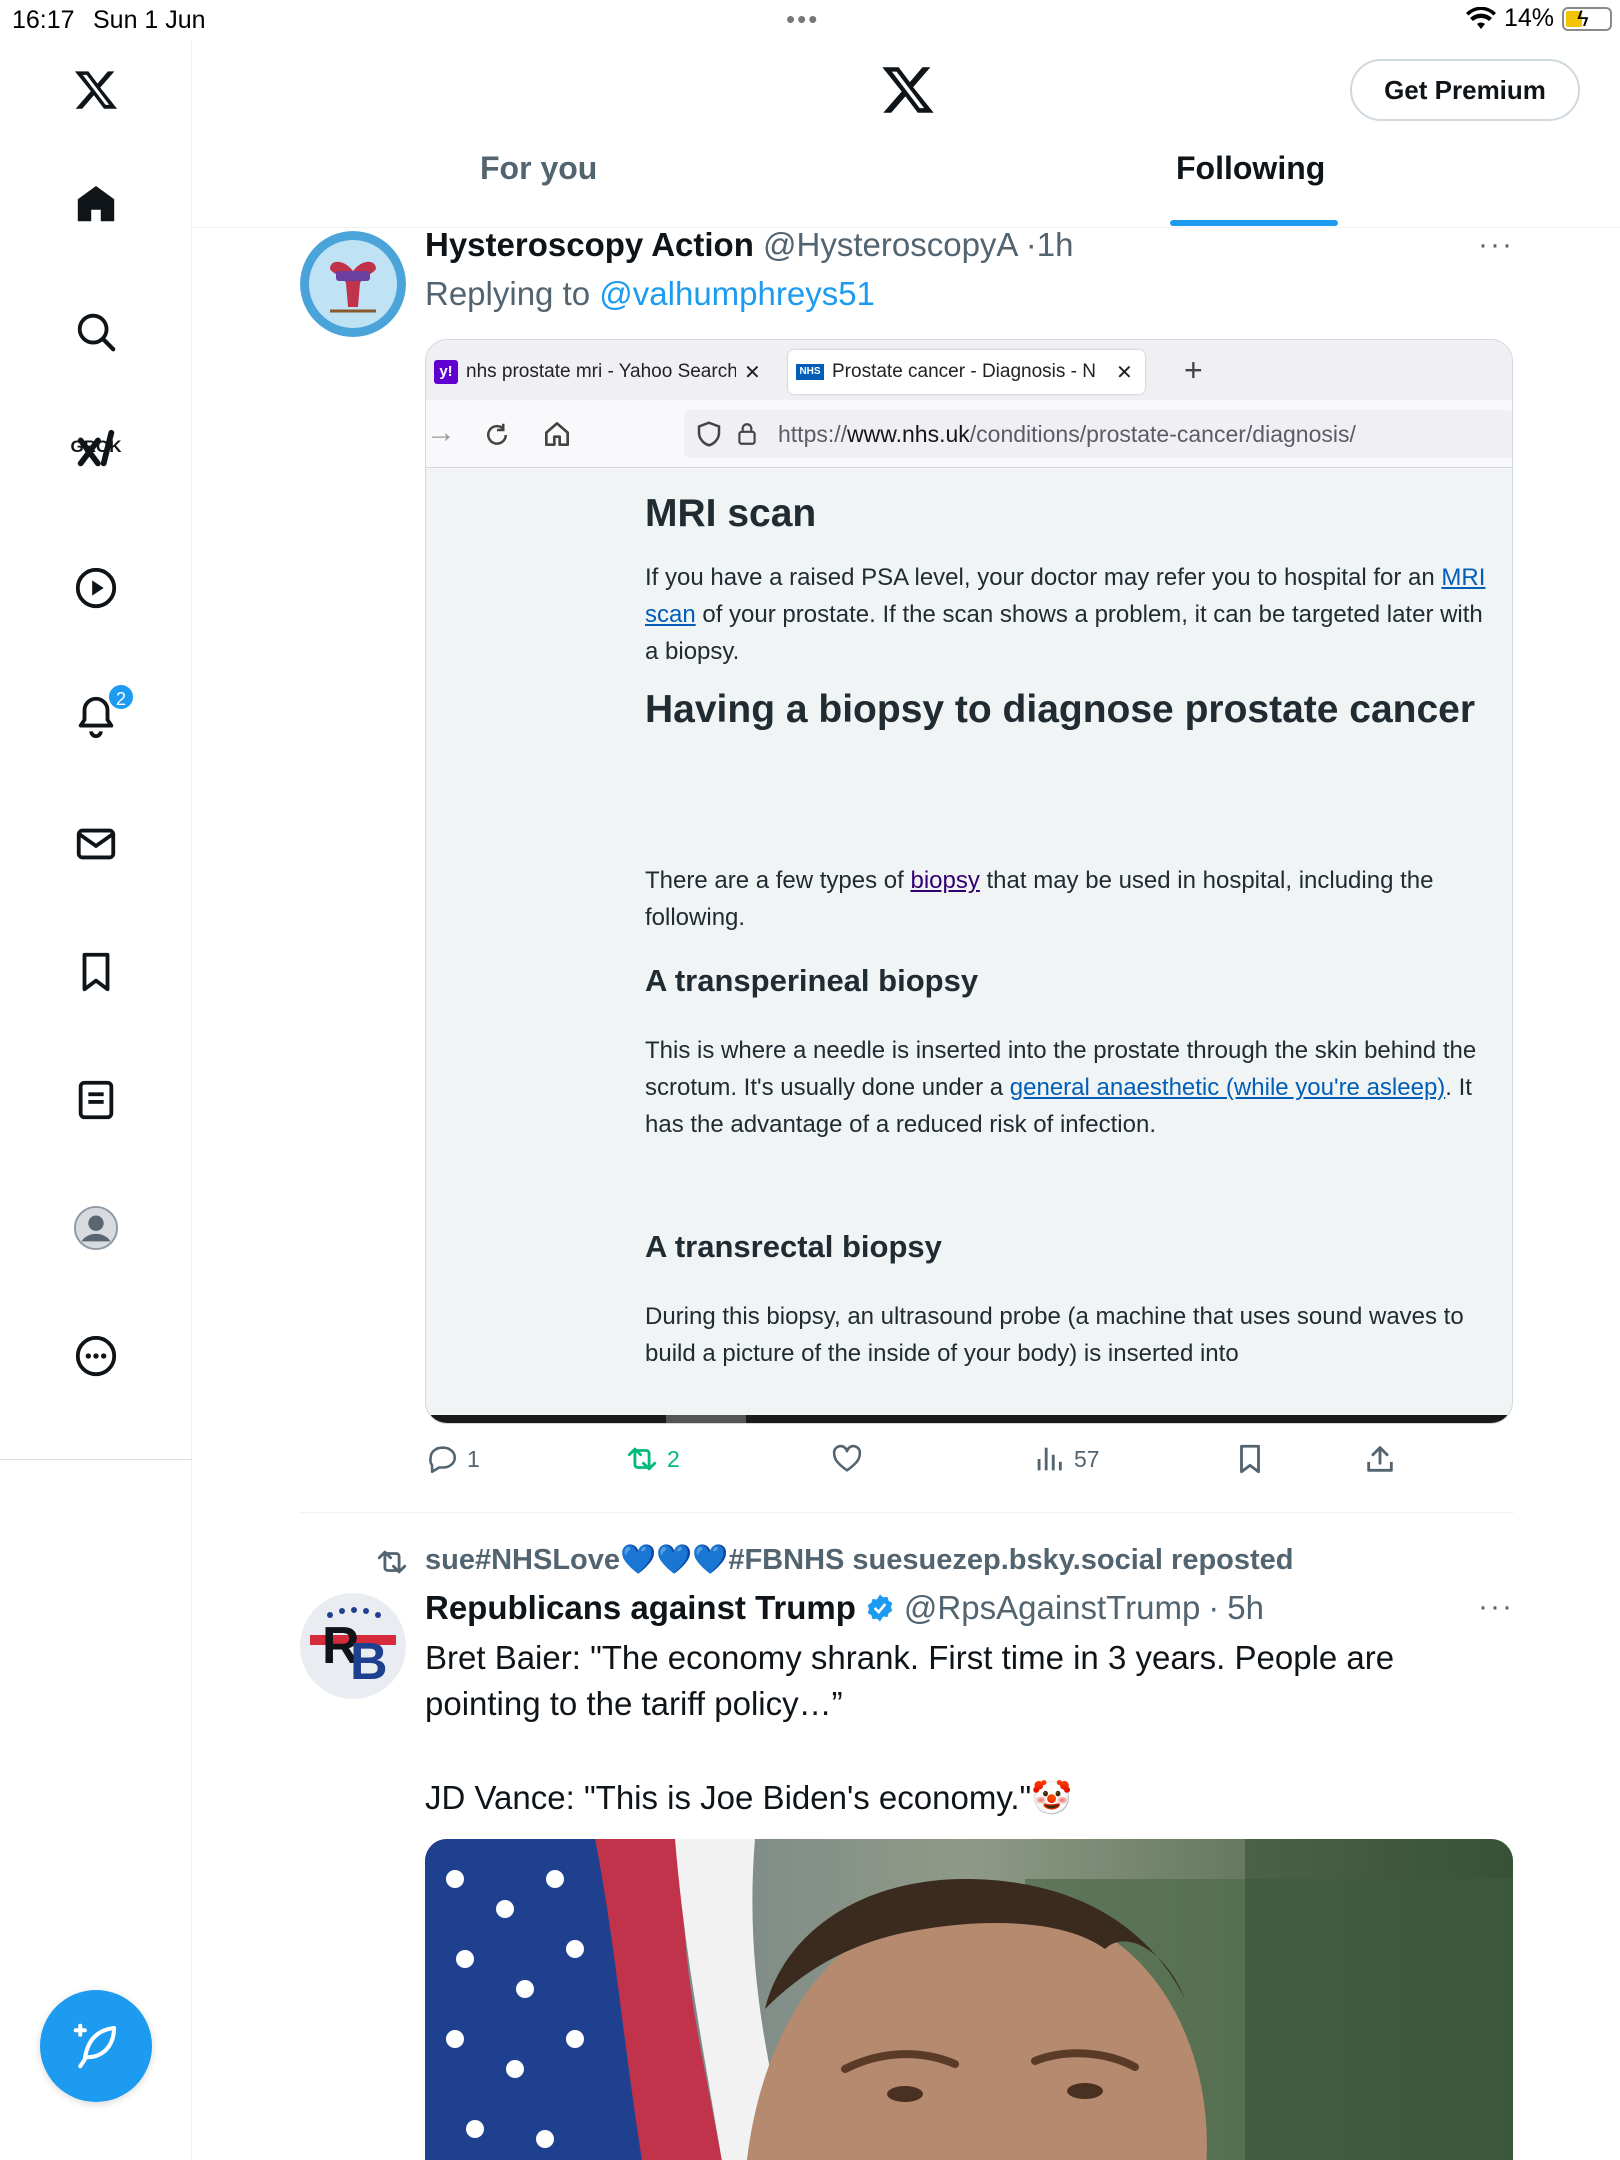 Image resolution: width=1620 pixels, height=2160 pixels. What do you see at coordinates (96, 1100) in the screenshot?
I see `lists-icon` at bounding box center [96, 1100].